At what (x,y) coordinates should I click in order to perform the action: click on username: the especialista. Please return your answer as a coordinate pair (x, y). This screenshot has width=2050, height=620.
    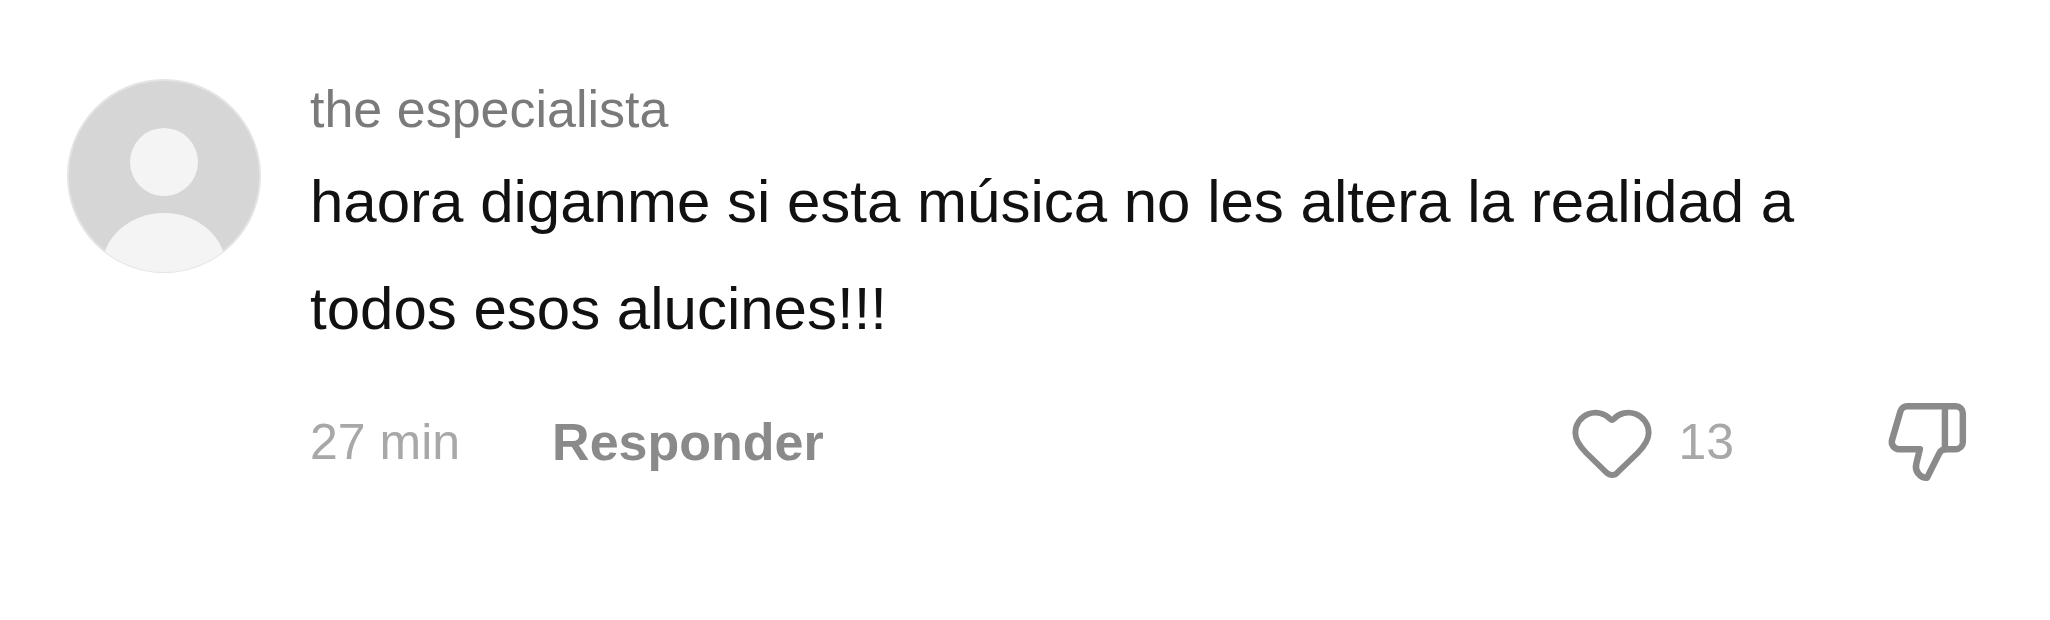
    Looking at the image, I should click on (1140, 109).